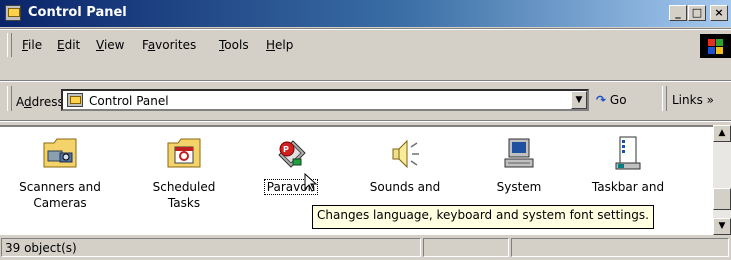 The height and width of the screenshot is (260, 731). Describe the element at coordinates (722, 133) in the screenshot. I see `scroll-up-button: ▲` at that location.